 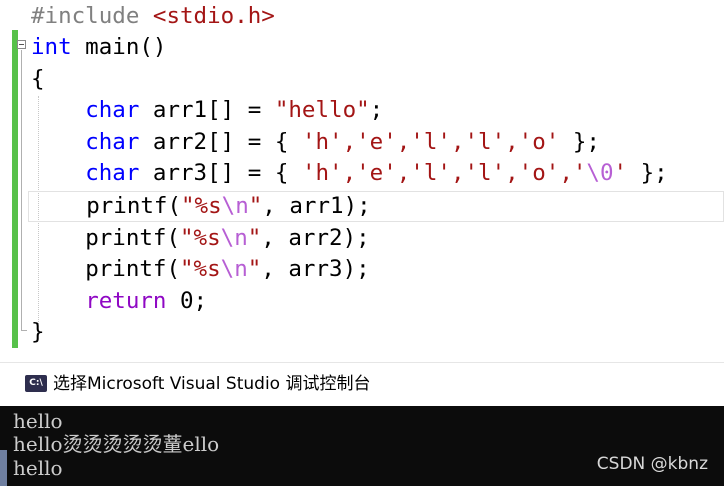 What do you see at coordinates (21, 190) in the screenshot?
I see `fold-region-line` at bounding box center [21, 190].